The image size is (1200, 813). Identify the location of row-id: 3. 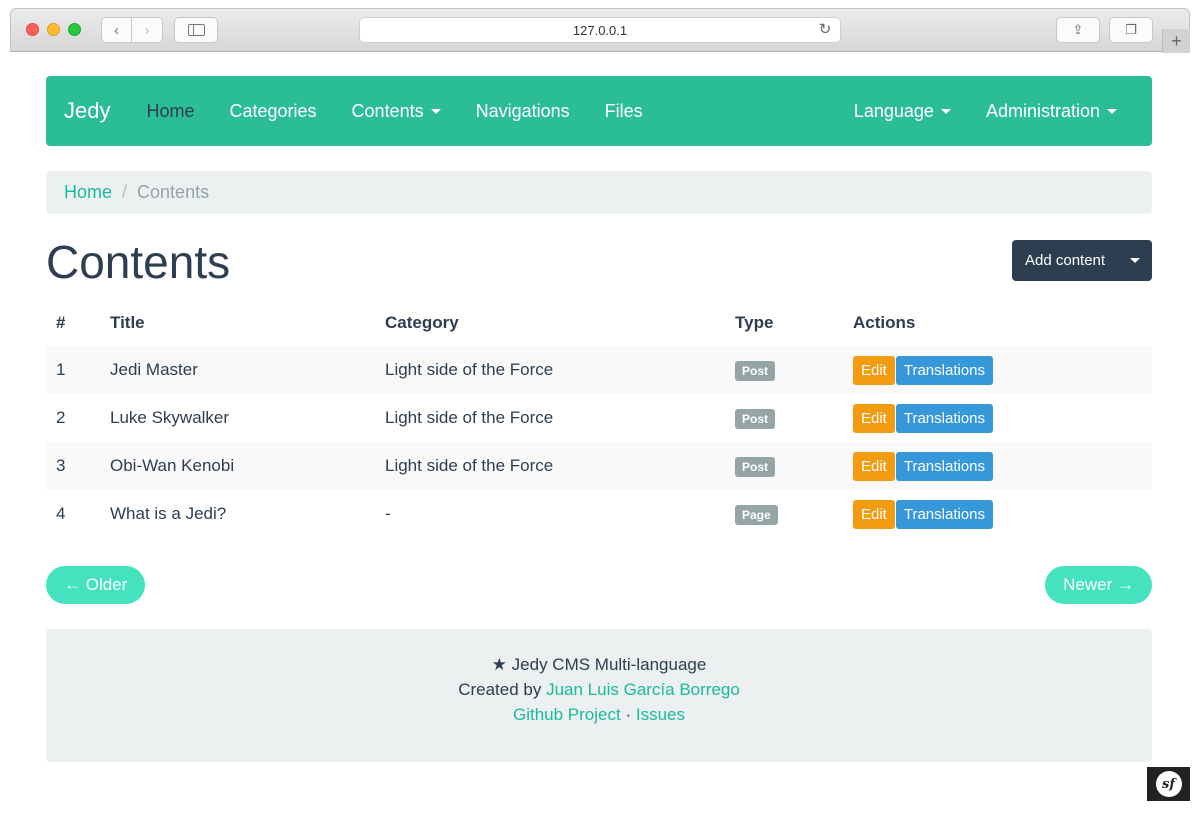
(61, 465).